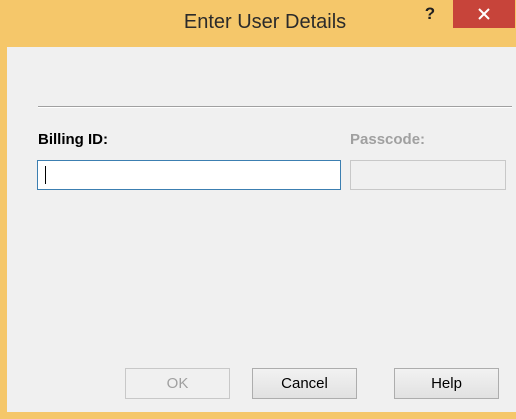 The width and height of the screenshot is (516, 419). I want to click on title-bar: Enter User Details ?, so click(261, 23).